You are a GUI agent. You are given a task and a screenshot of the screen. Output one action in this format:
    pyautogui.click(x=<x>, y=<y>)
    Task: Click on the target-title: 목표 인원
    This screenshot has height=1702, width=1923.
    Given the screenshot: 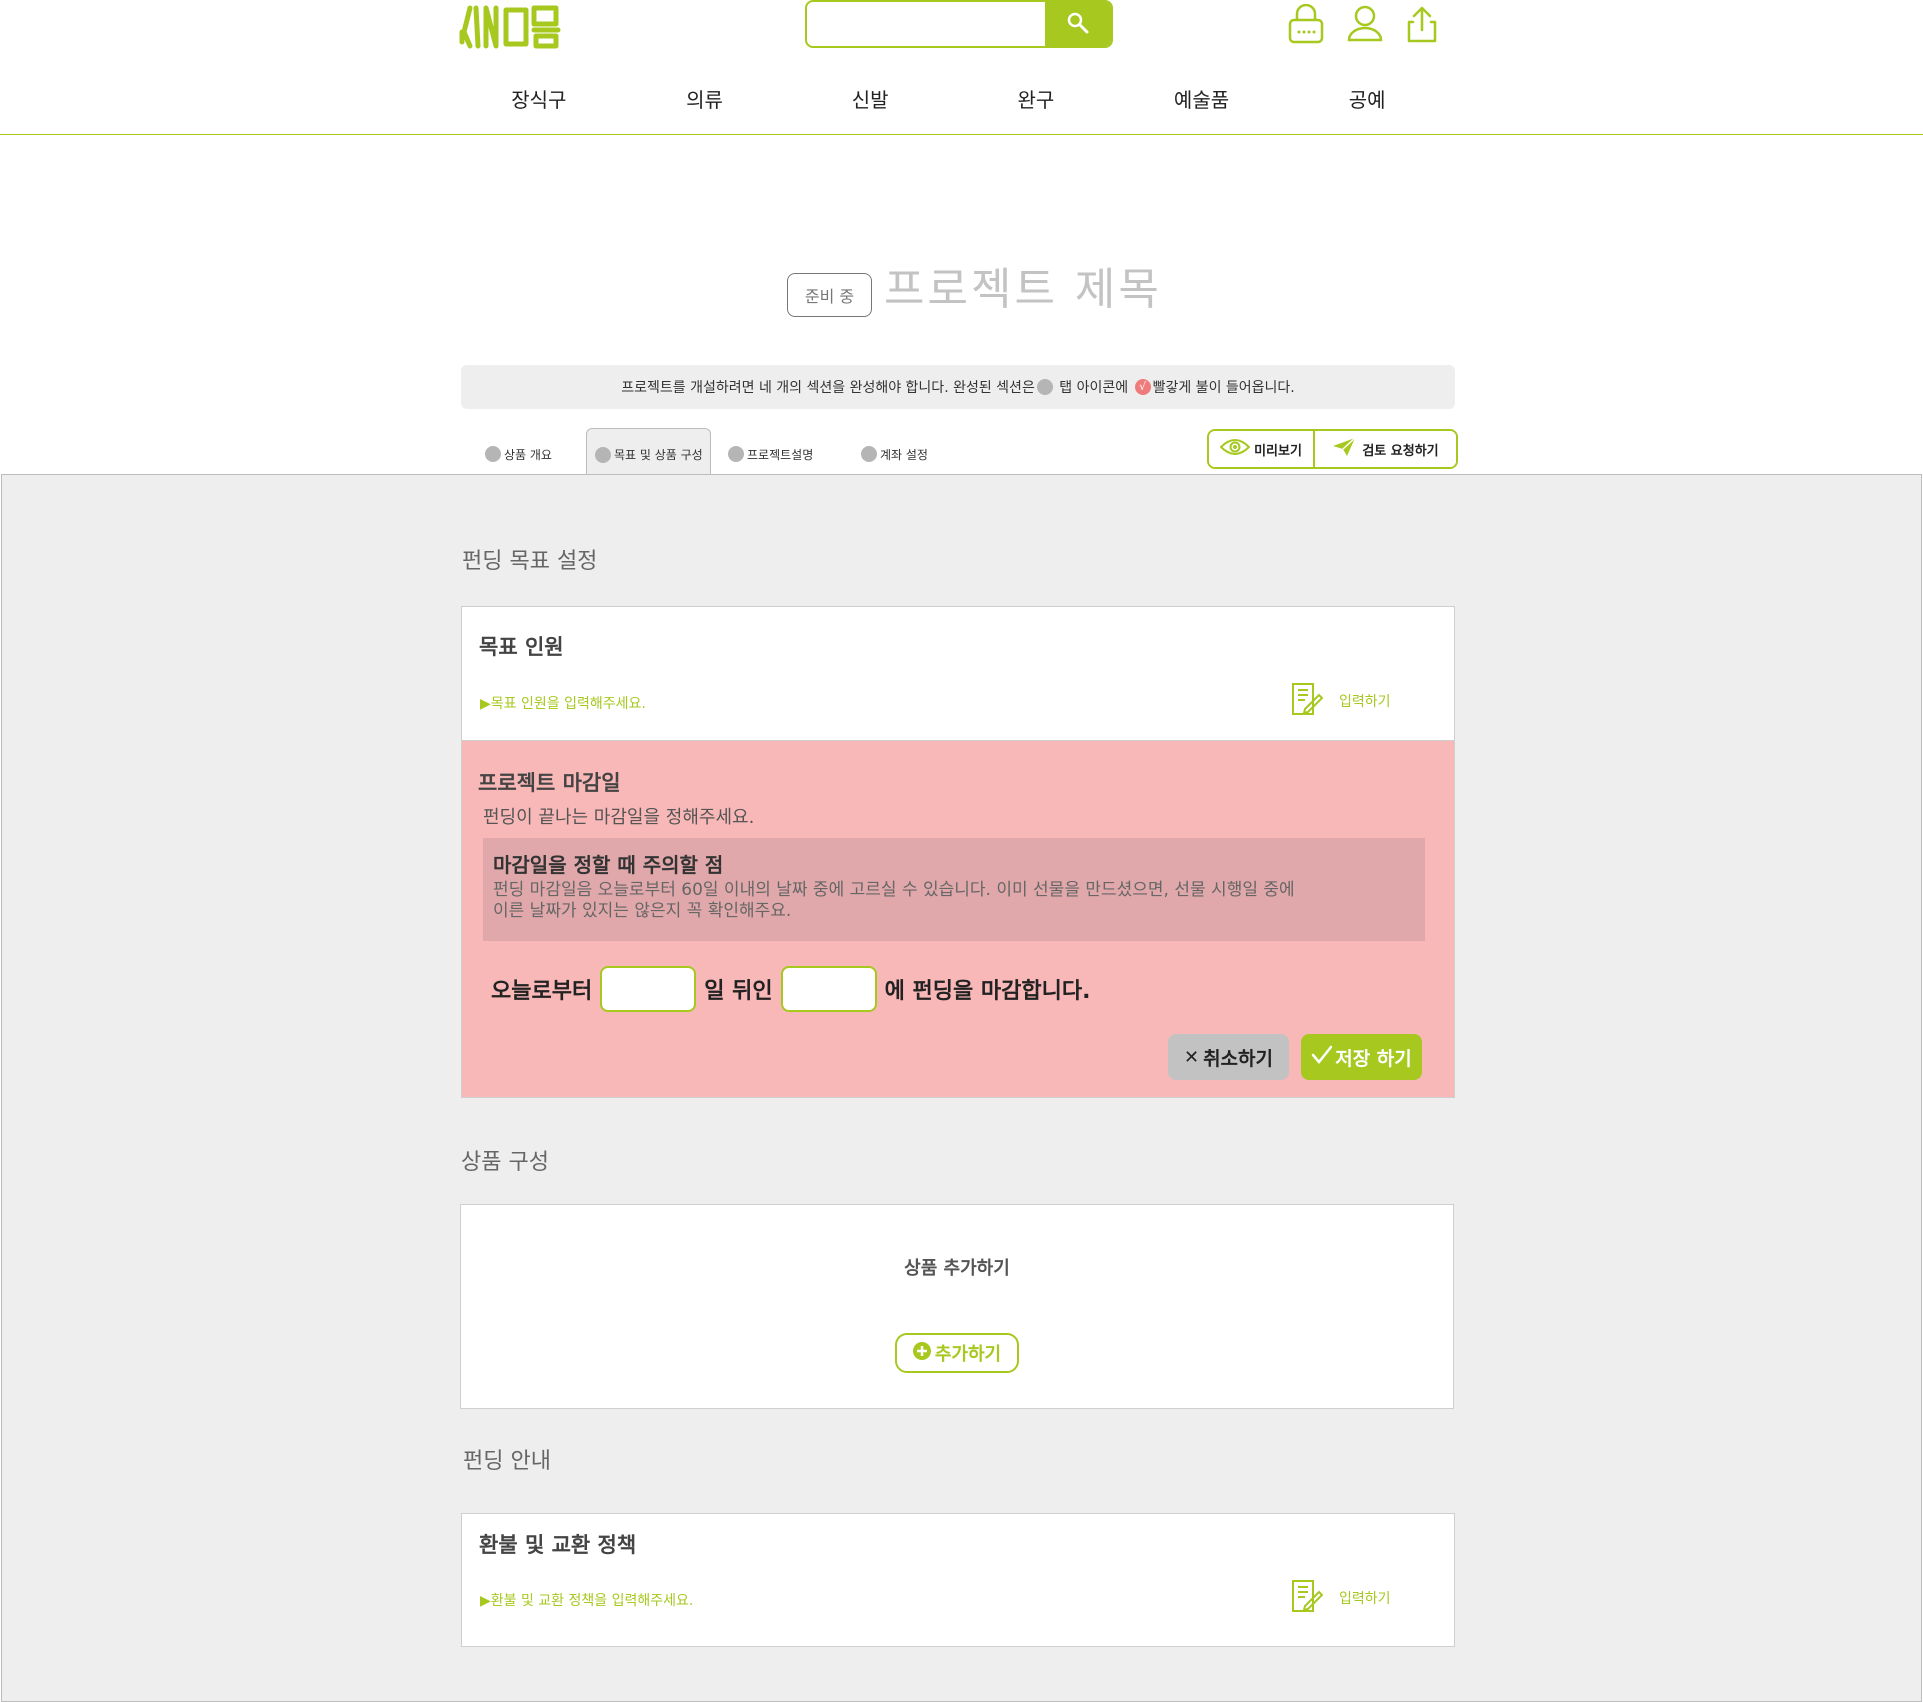 What is the action you would take?
    pyautogui.click(x=521, y=647)
    